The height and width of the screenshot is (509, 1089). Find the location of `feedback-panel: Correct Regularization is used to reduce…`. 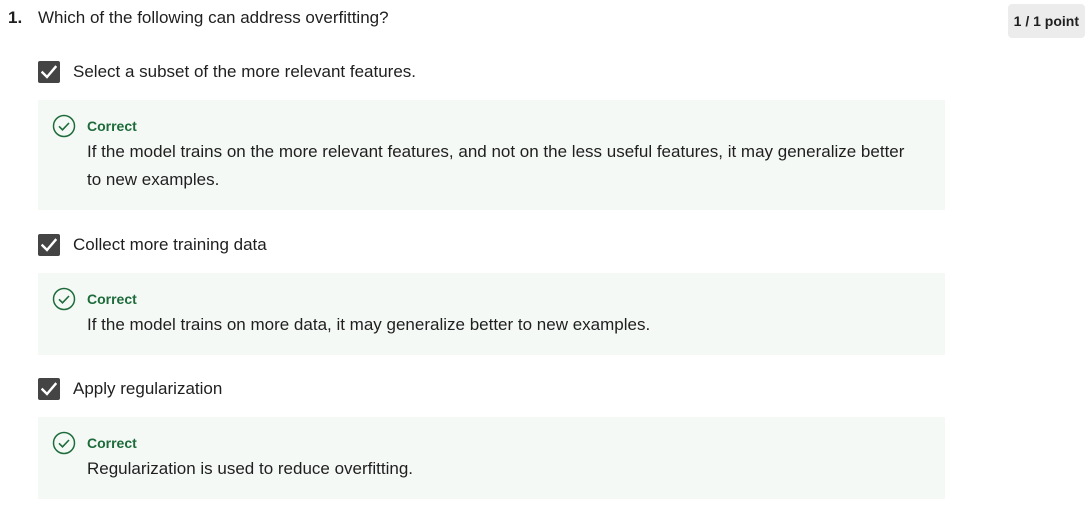

feedback-panel: Correct Regularization is used to reduce… is located at coordinates (491, 458).